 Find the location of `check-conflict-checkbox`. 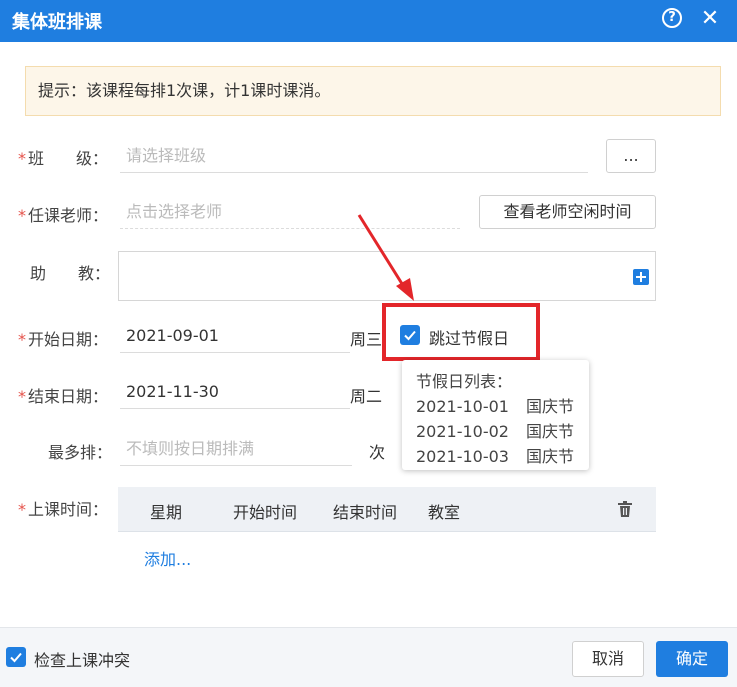

check-conflict-checkbox is located at coordinates (16, 657).